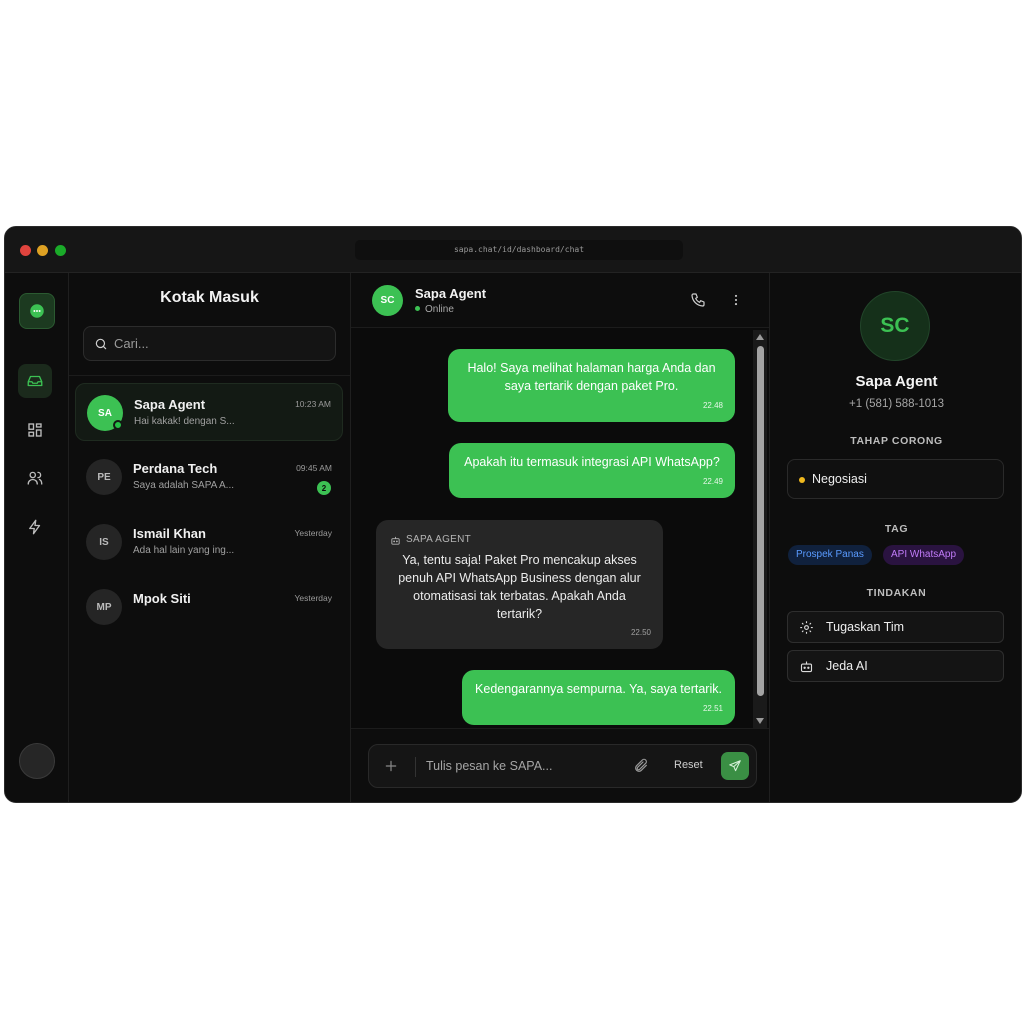 This screenshot has height=1024, width=1024. I want to click on funnel-stage-value: Negosiasi, so click(839, 479).